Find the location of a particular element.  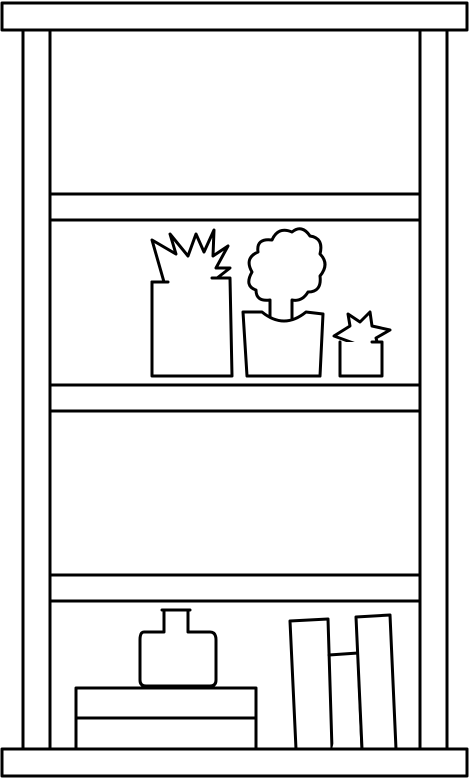

bottom-shelf-items is located at coordinates (236, 679).